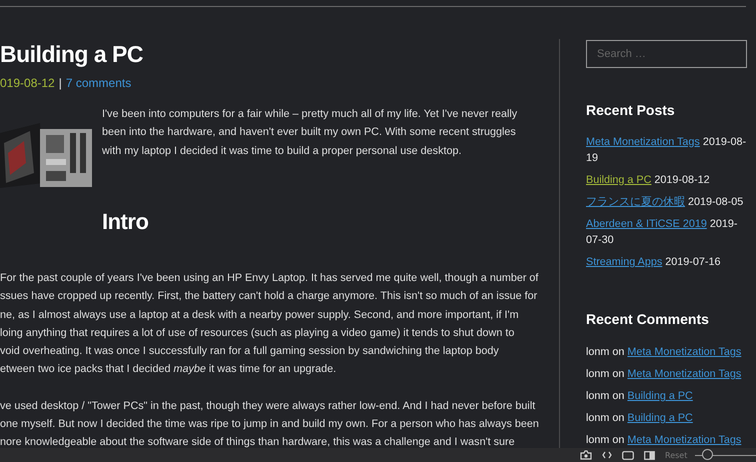 This screenshot has height=462, width=756. I want to click on slider-thumb, so click(708, 454).